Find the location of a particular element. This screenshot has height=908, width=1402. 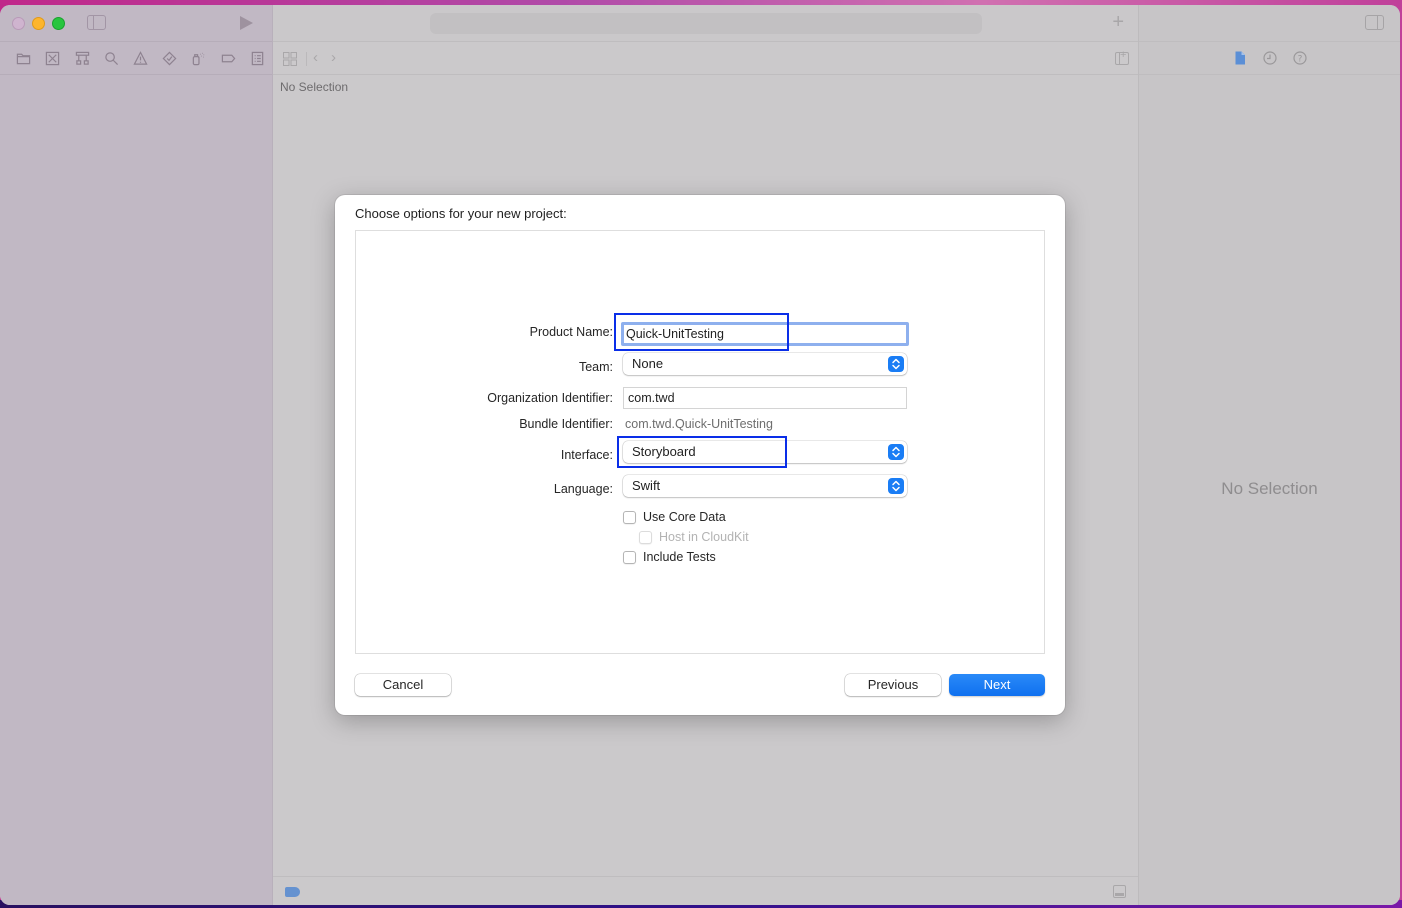

file-inspector-icon is located at coordinates (1240, 58).